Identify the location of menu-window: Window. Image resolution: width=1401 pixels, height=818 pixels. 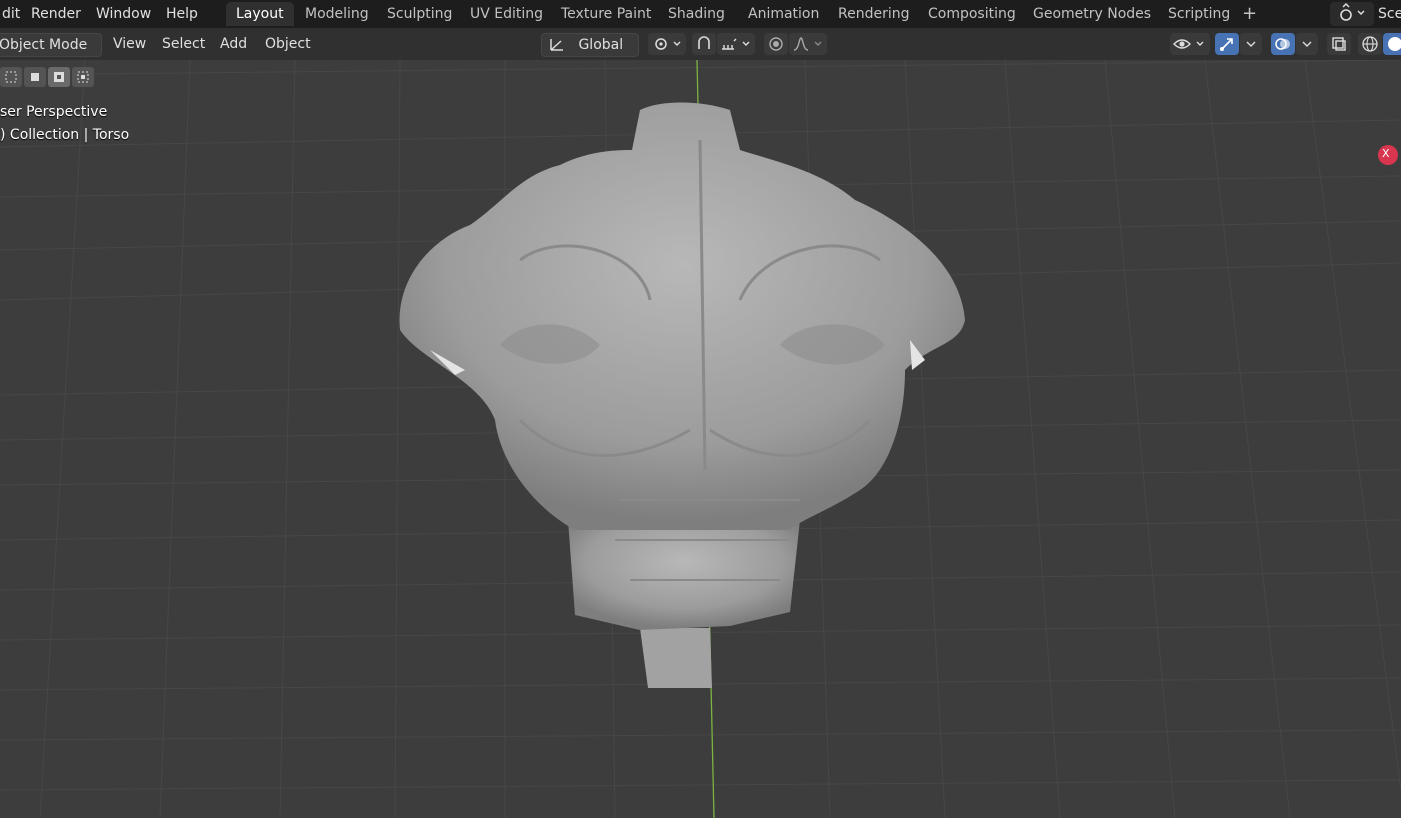
(123, 14).